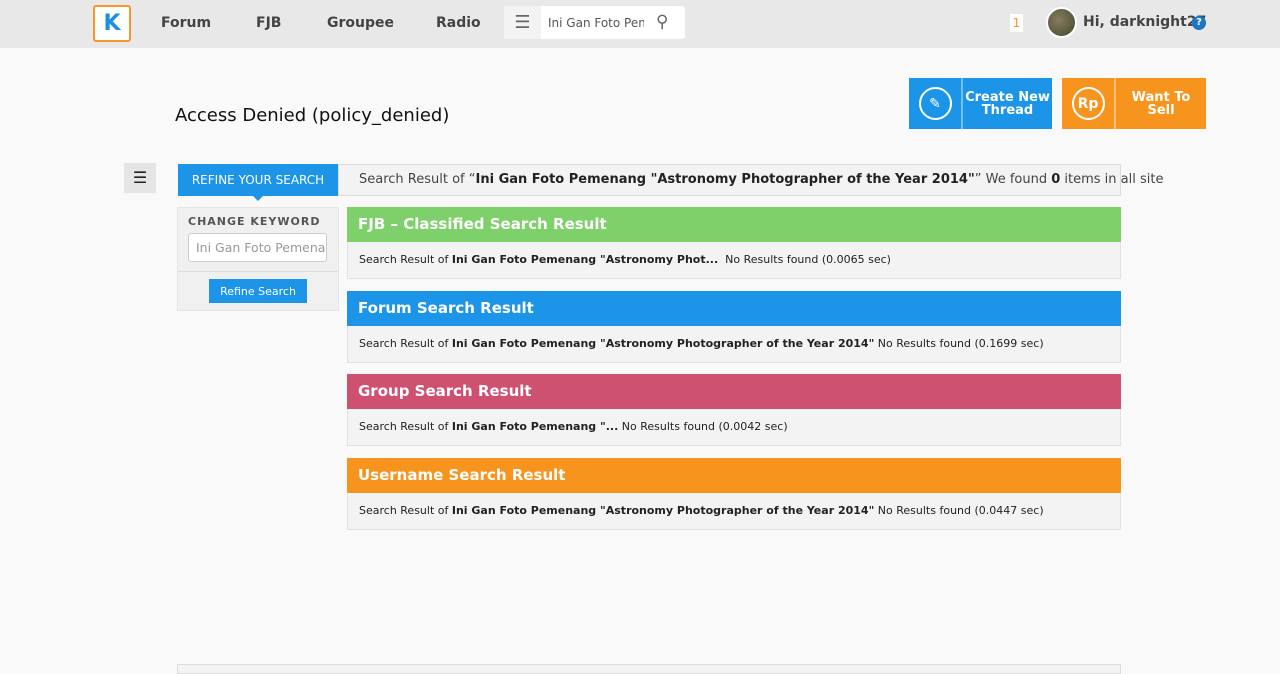 This screenshot has width=1280, height=674. Describe the element at coordinates (1007, 103) in the screenshot. I see `create-thread-label: Create New Thread` at that location.